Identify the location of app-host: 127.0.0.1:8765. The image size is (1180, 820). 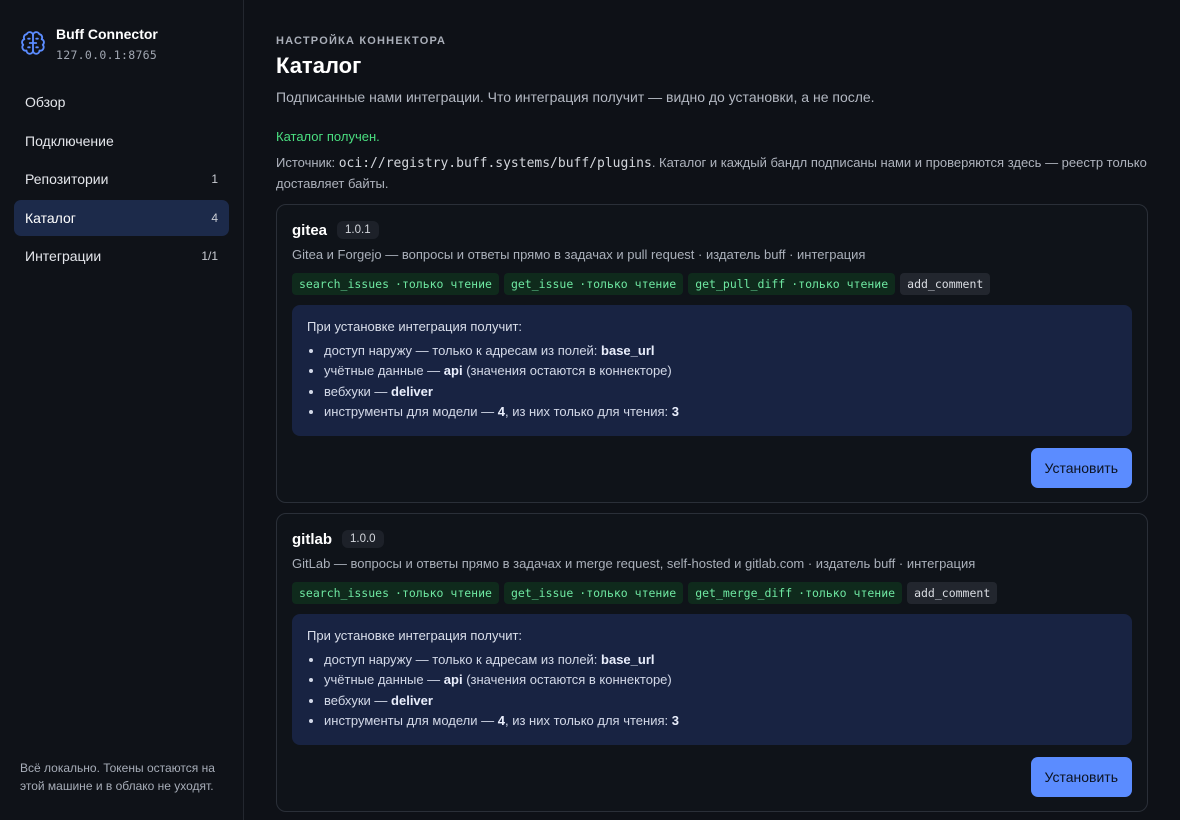
(107, 55).